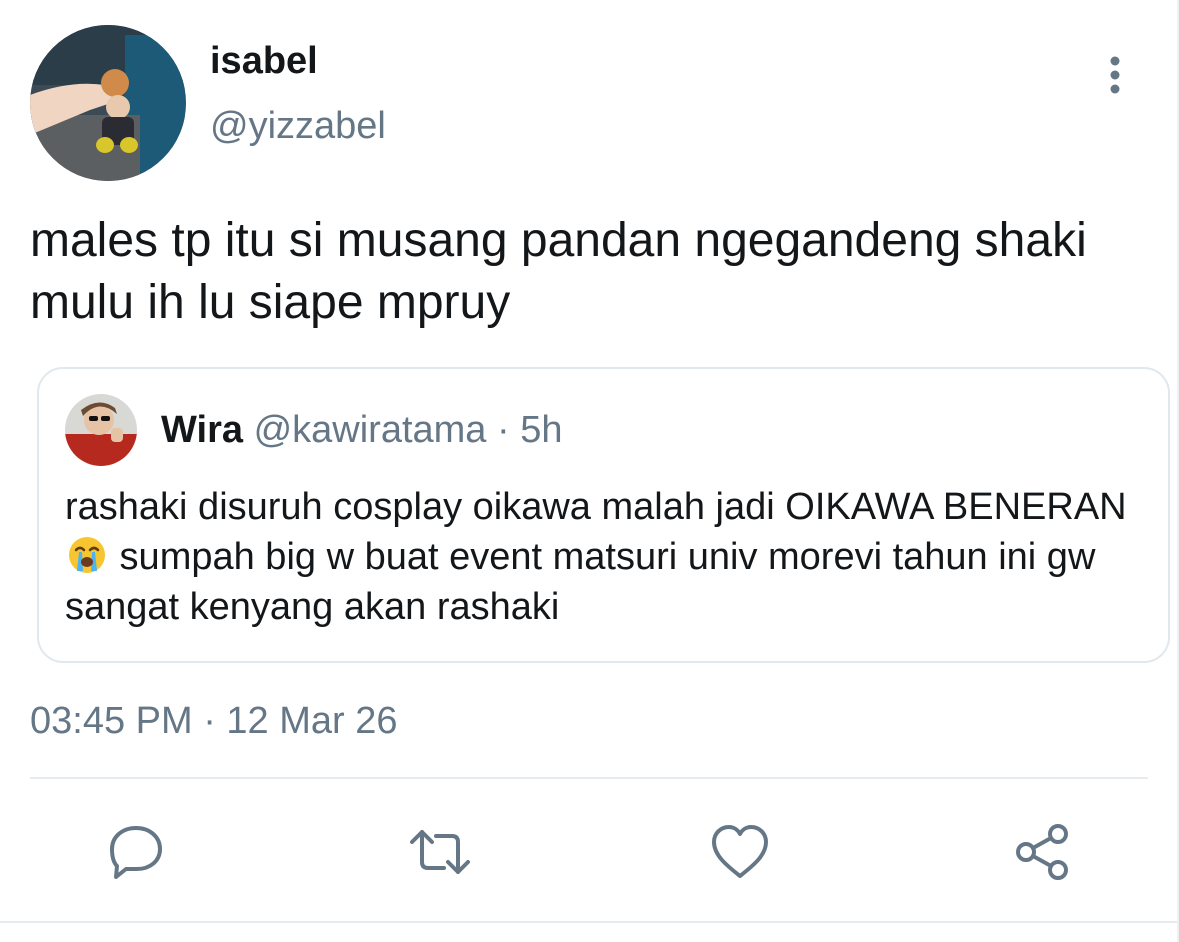 Image resolution: width=1179 pixels, height=942 pixels. What do you see at coordinates (202, 430) in the screenshot?
I see `quoted-author-name: Wira` at bounding box center [202, 430].